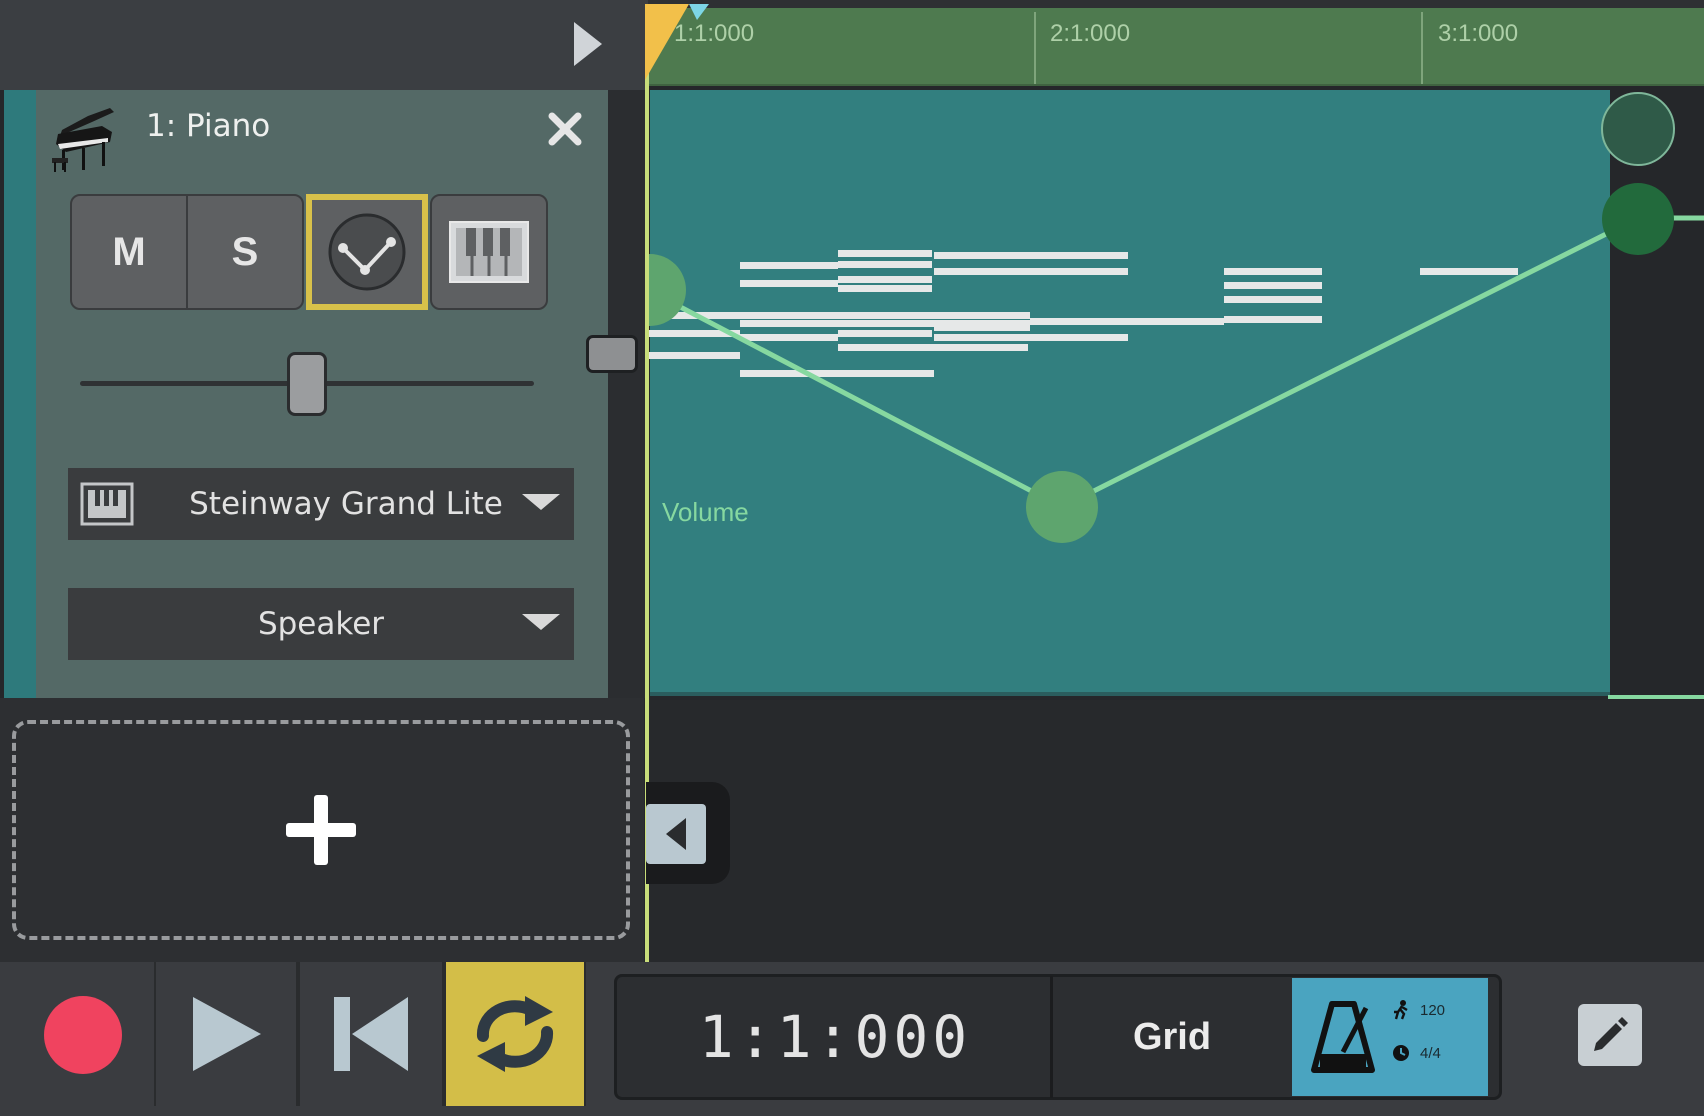  Describe the element at coordinates (20, 394) in the screenshot. I see `track-color-strip` at that location.